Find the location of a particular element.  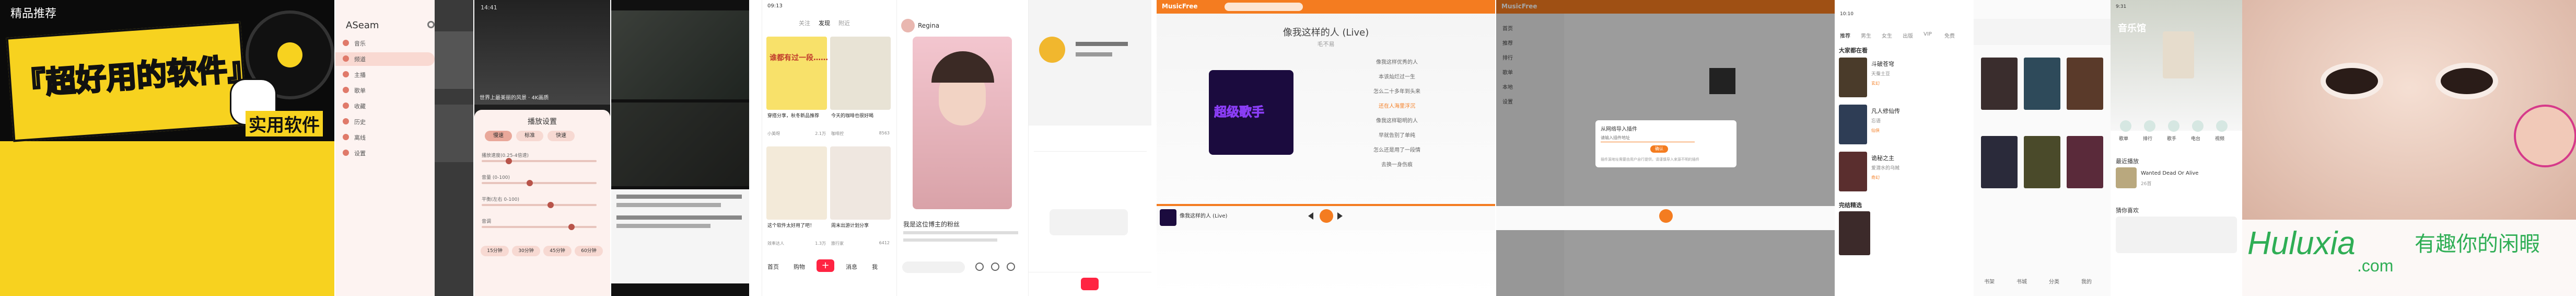

bottom-nav-item: 我的 is located at coordinates (2086, 281).